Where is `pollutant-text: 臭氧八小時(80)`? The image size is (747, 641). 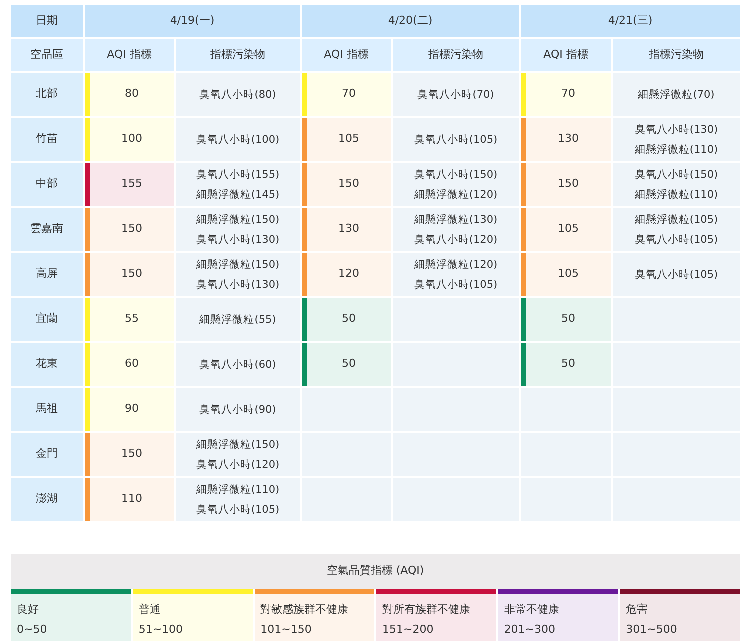 pollutant-text: 臭氧八小時(80) is located at coordinates (238, 95).